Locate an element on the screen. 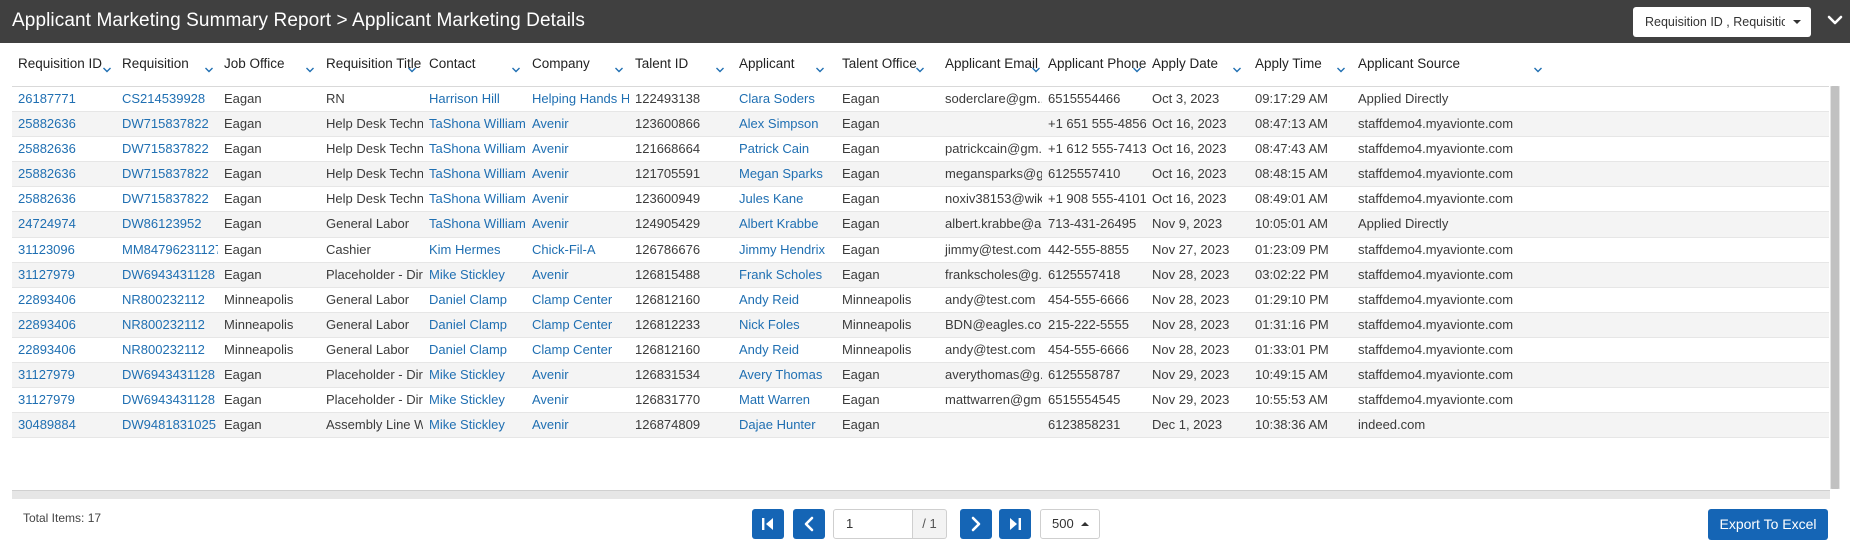 This screenshot has width=1850, height=542. column-header-requisition: Requisition is located at coordinates (167, 71).